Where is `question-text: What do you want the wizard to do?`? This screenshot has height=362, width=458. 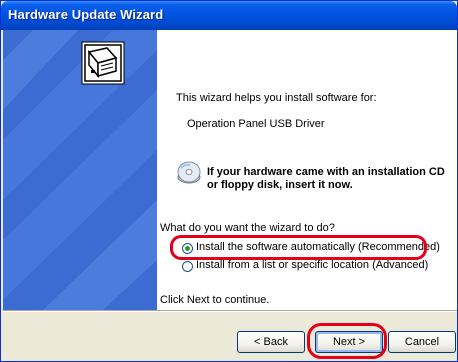 question-text: What do you want the wizard to do? is located at coordinates (247, 228).